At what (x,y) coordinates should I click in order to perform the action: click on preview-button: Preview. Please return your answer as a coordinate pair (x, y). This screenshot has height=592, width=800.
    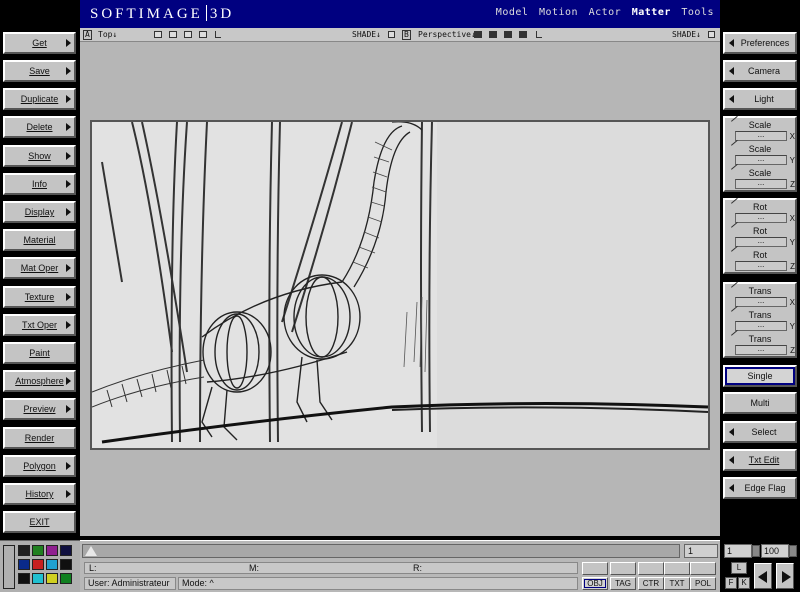
    Looking at the image, I should click on (39, 409).